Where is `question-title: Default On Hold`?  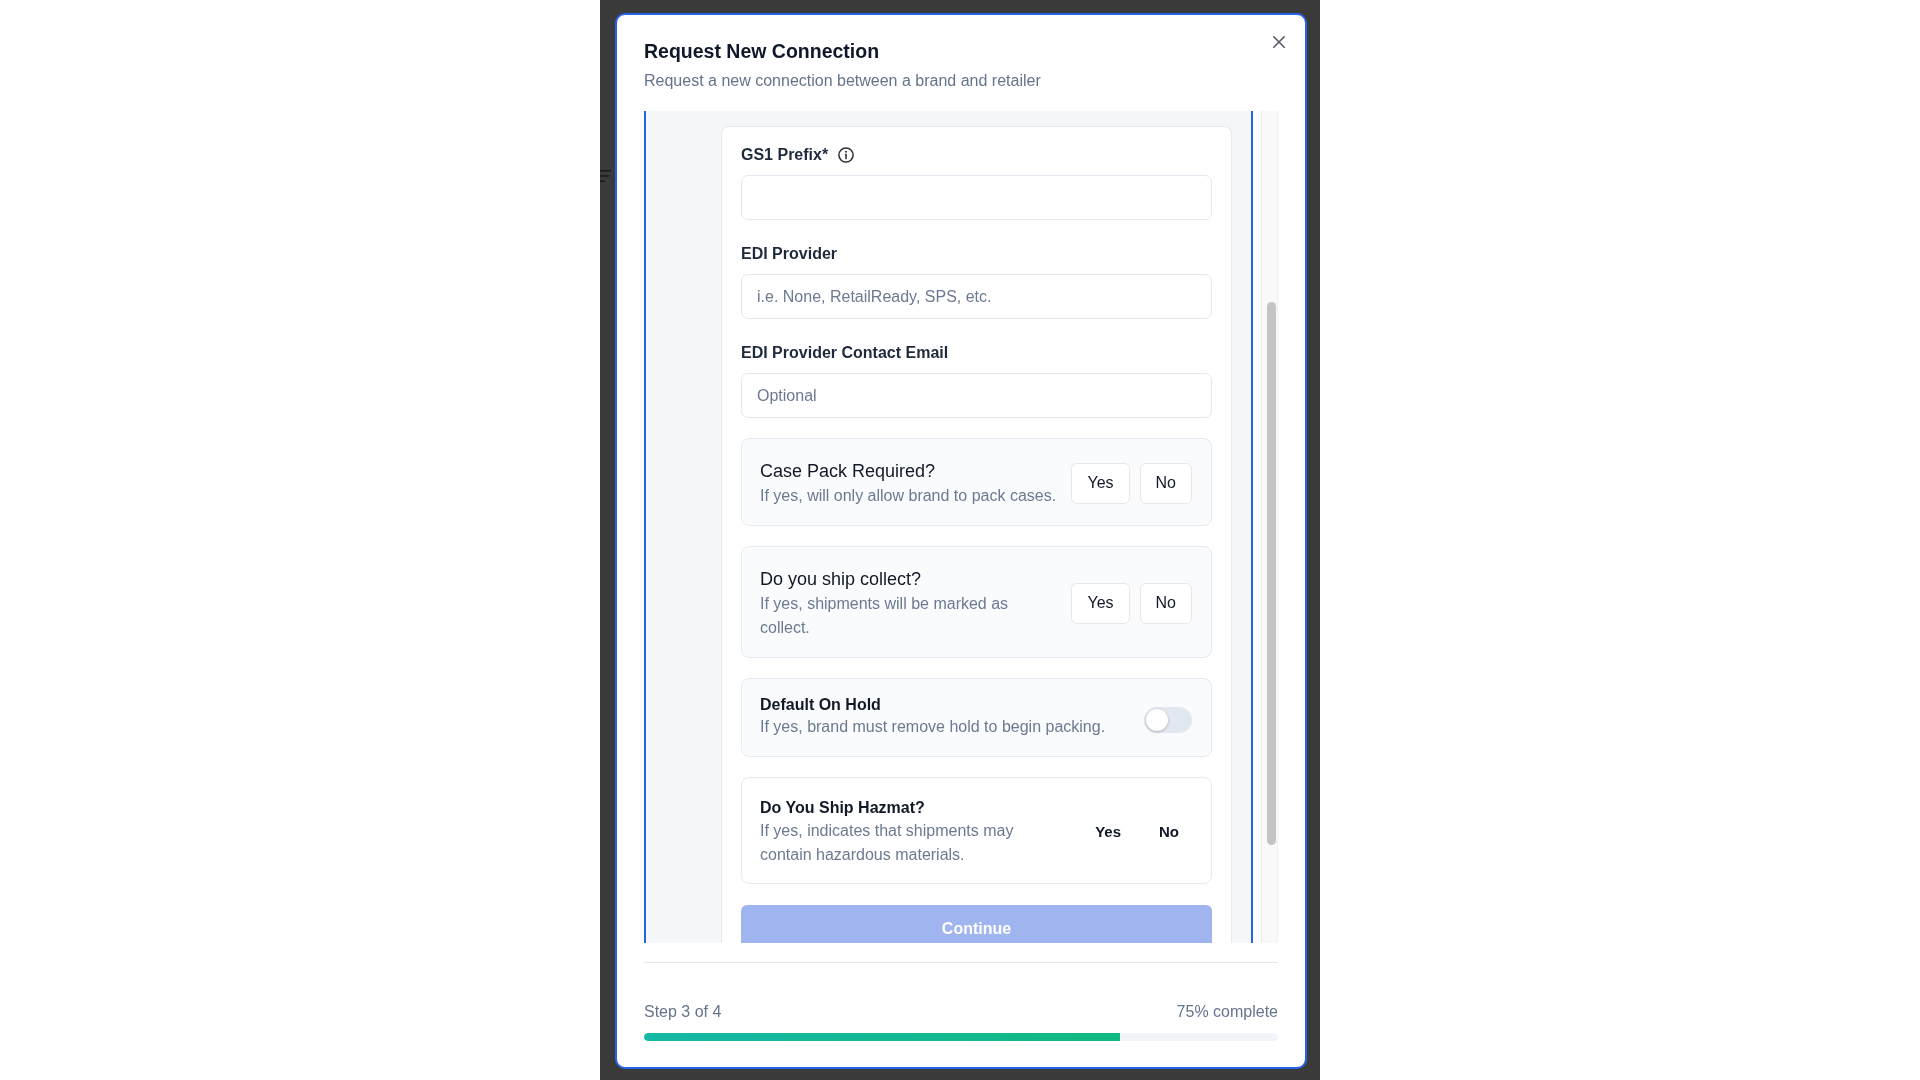 question-title: Default On Hold is located at coordinates (821, 705).